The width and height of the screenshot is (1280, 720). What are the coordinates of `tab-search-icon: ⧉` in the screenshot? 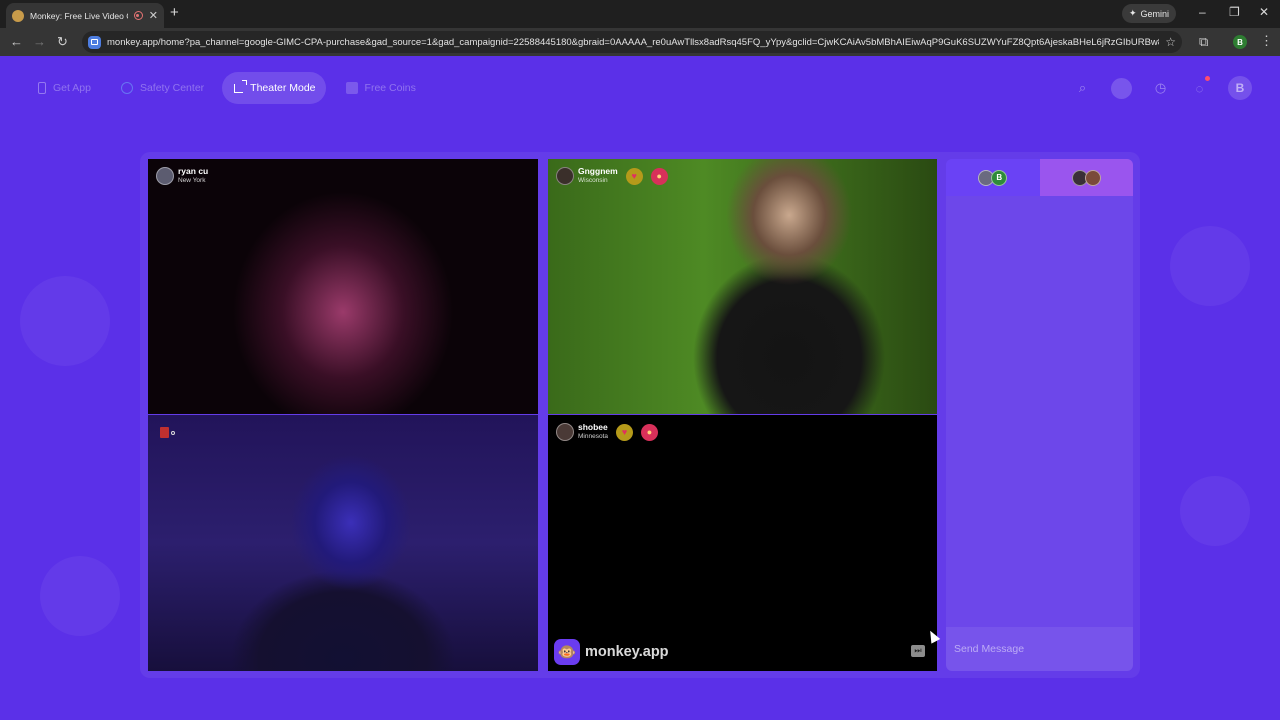 It's located at (1203, 42).